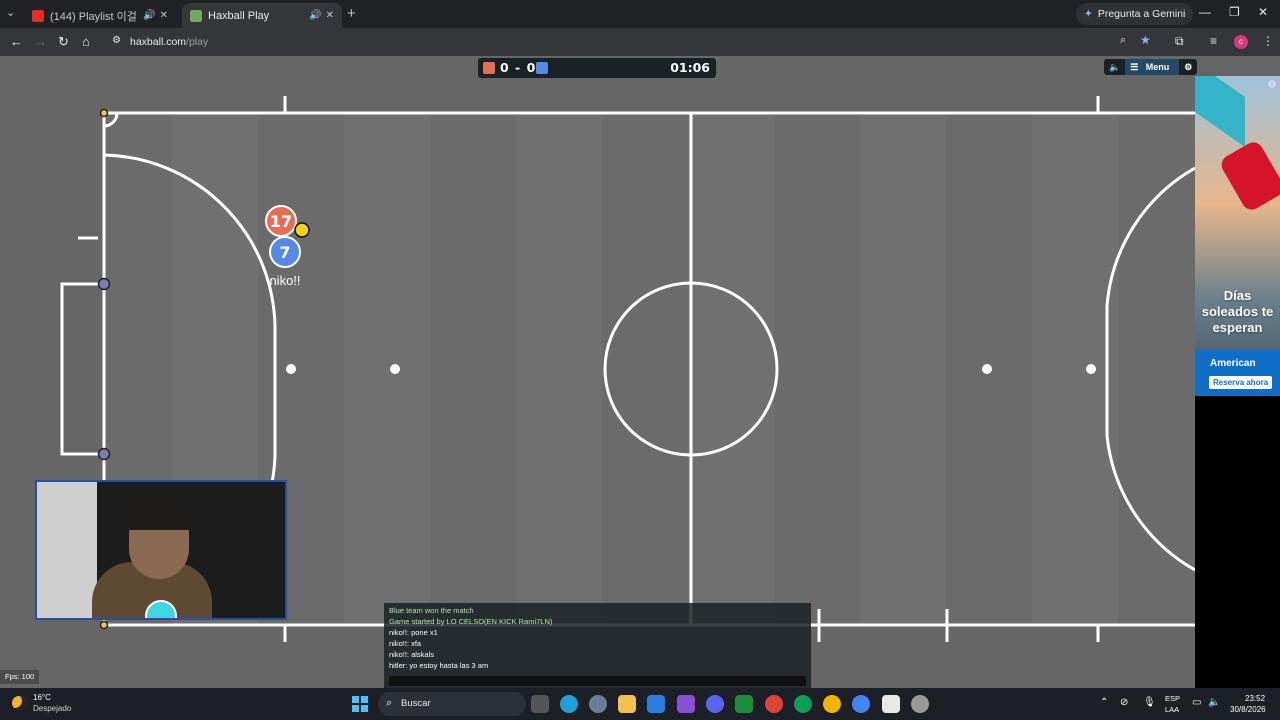  What do you see at coordinates (67, 550) in the screenshot?
I see `webcam-background-wall` at bounding box center [67, 550].